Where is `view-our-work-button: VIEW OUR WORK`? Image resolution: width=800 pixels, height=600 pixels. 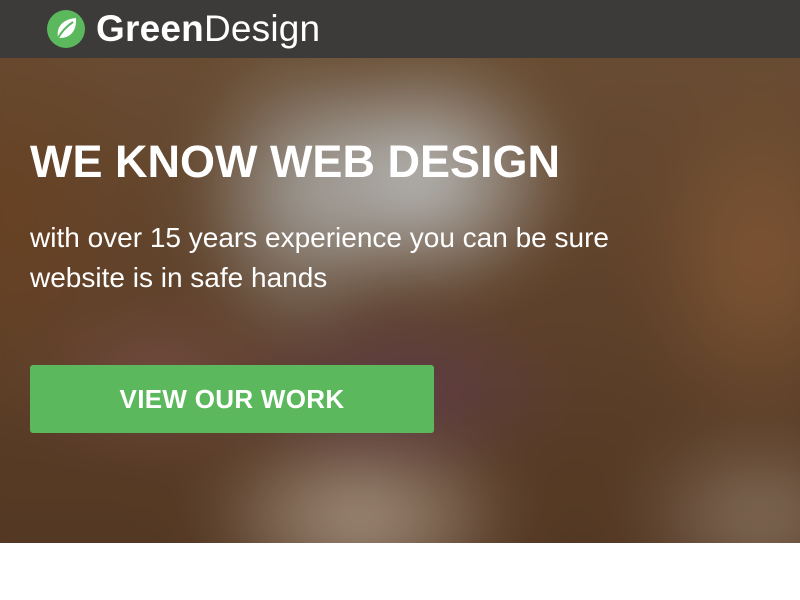 view-our-work-button: VIEW OUR WORK is located at coordinates (232, 399).